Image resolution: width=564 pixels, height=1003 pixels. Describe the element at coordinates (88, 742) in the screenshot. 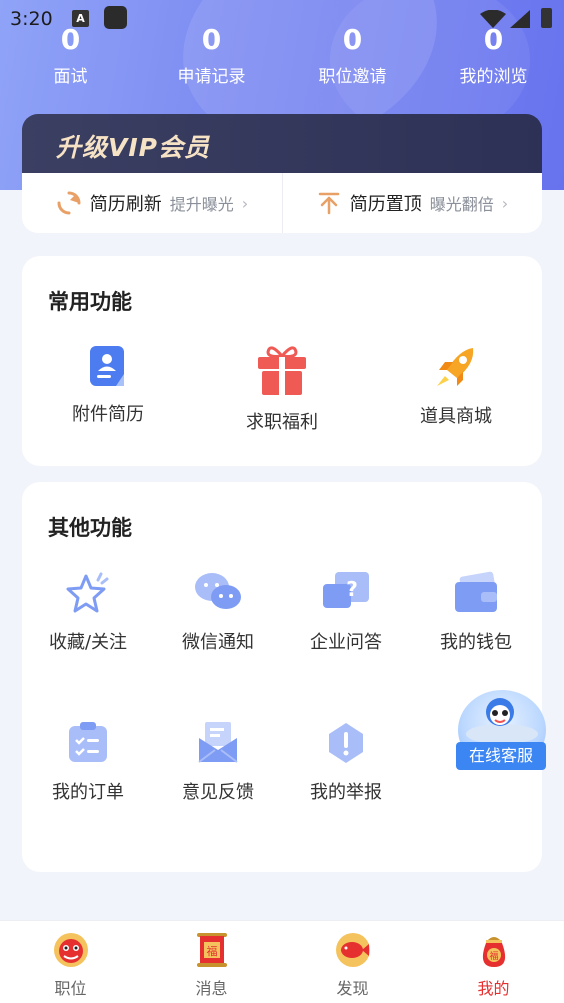

I see `order-icon` at that location.